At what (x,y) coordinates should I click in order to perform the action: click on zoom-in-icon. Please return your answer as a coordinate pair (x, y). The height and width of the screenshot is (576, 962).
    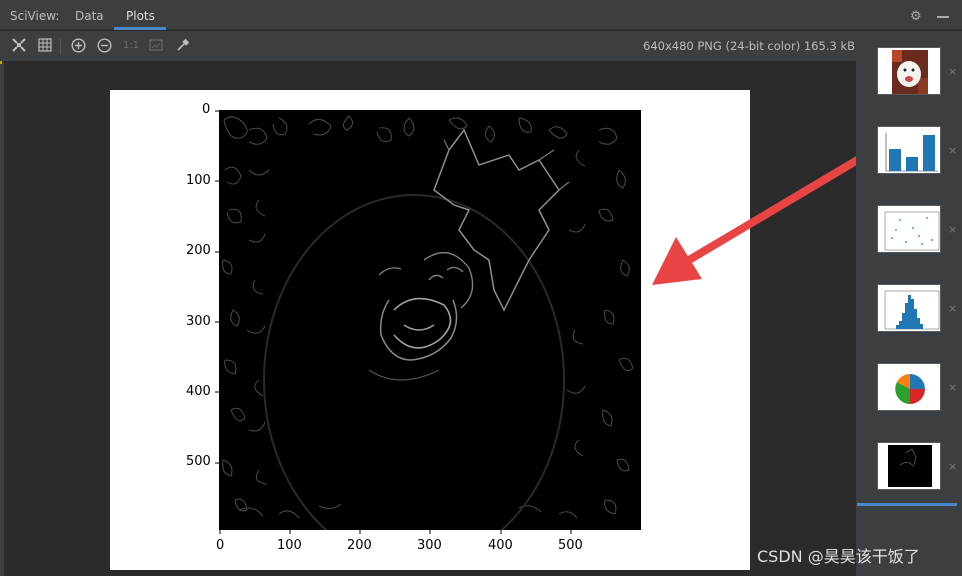
    Looking at the image, I should click on (78, 46).